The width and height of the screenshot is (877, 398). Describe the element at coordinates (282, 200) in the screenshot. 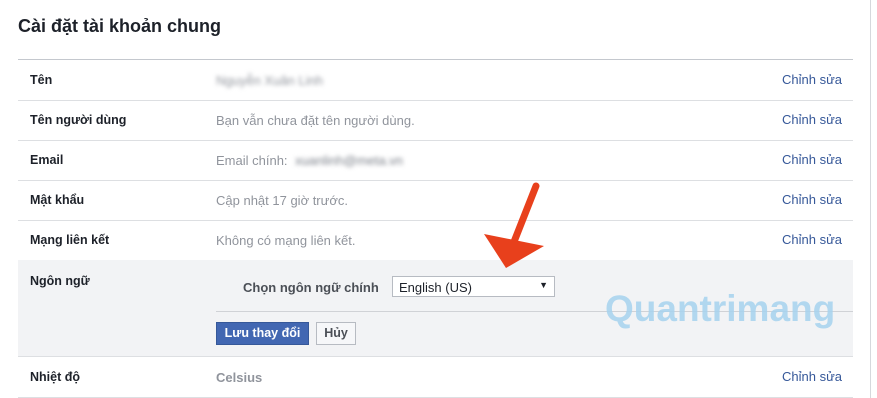

I see `row-value: Cập nhật 17 giờ trước.` at that location.